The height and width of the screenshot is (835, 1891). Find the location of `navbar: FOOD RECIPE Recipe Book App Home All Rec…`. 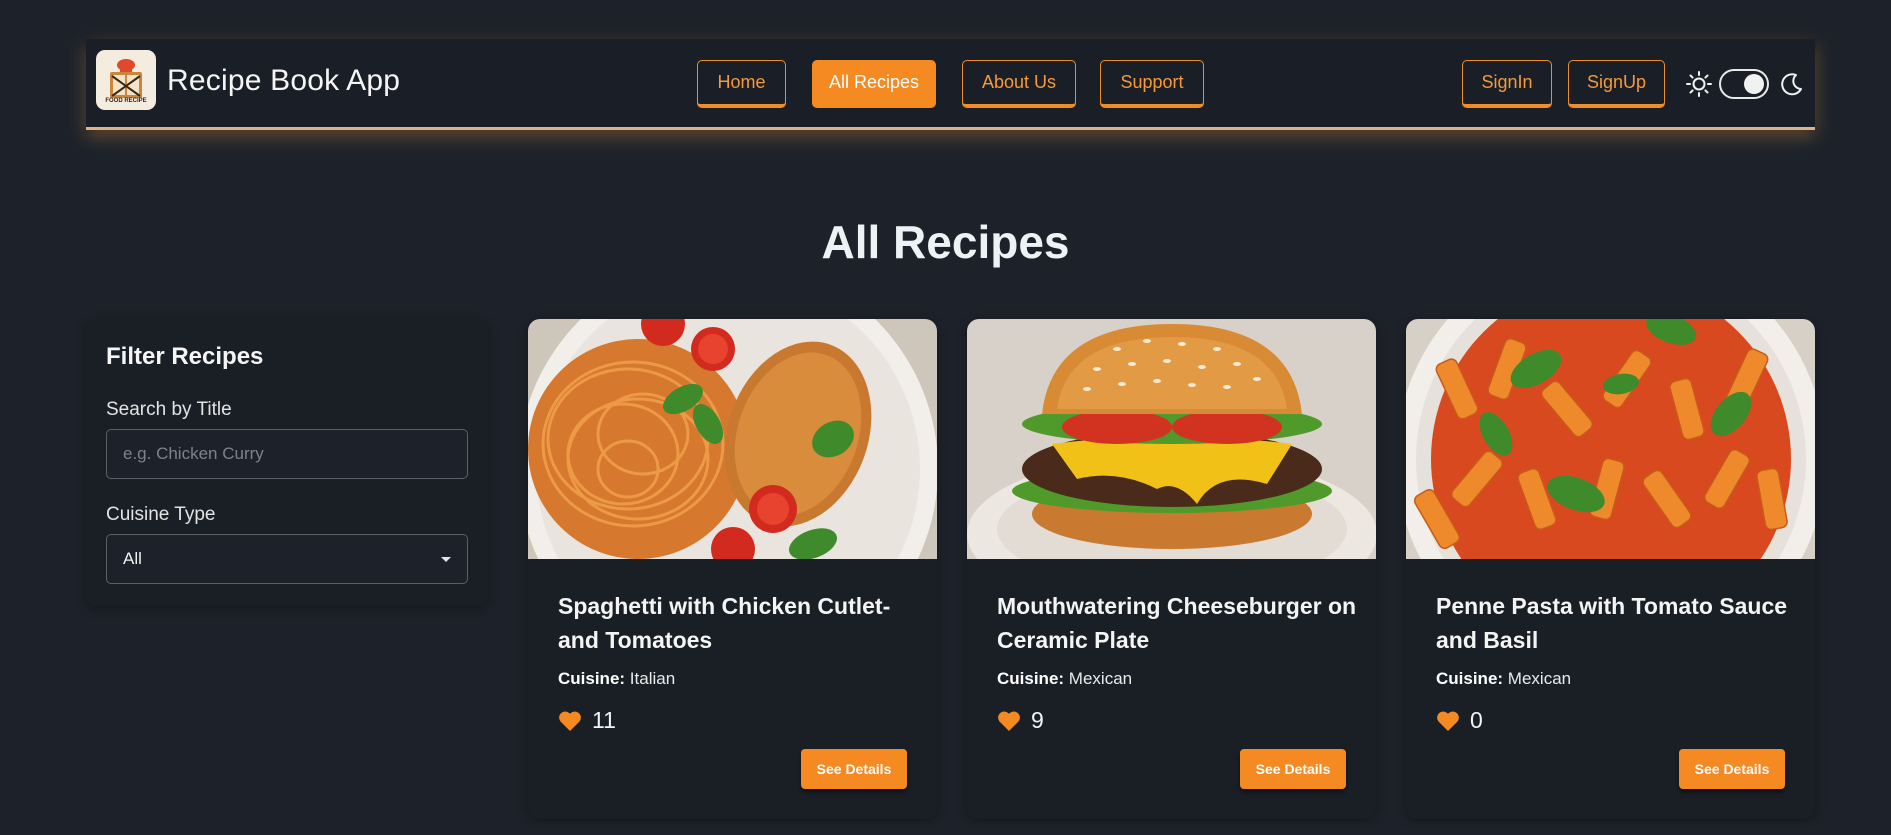

navbar: FOOD RECIPE Recipe Book App Home All Rec… is located at coordinates (950, 84).